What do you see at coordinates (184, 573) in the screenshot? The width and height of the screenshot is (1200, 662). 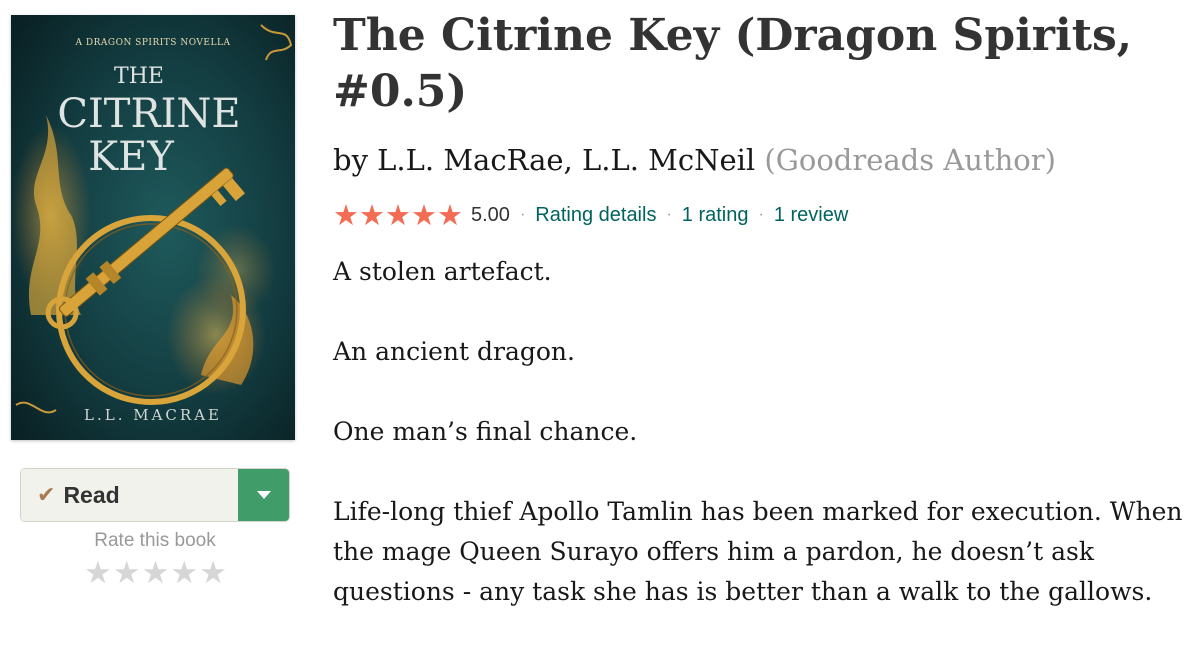 I see `rate-star-4: ★` at bounding box center [184, 573].